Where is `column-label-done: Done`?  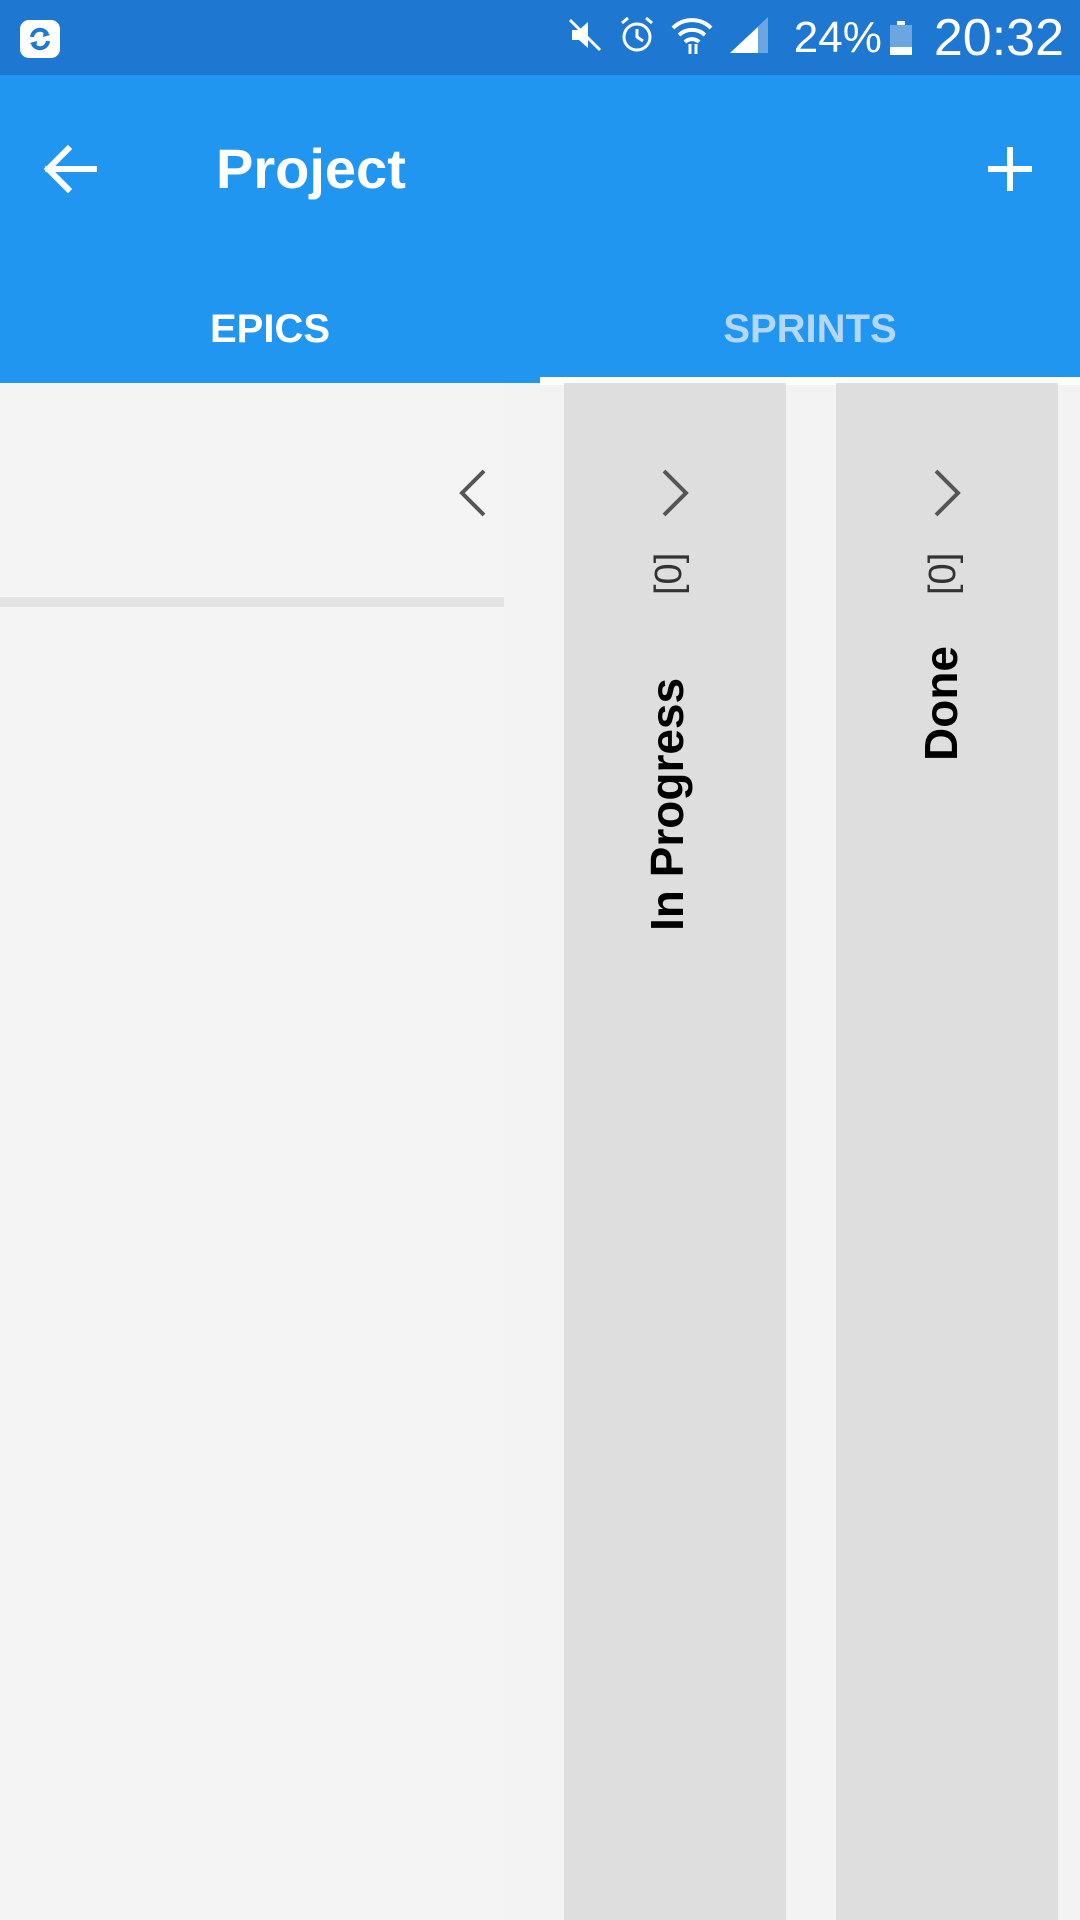 column-label-done: Done is located at coordinates (941, 703).